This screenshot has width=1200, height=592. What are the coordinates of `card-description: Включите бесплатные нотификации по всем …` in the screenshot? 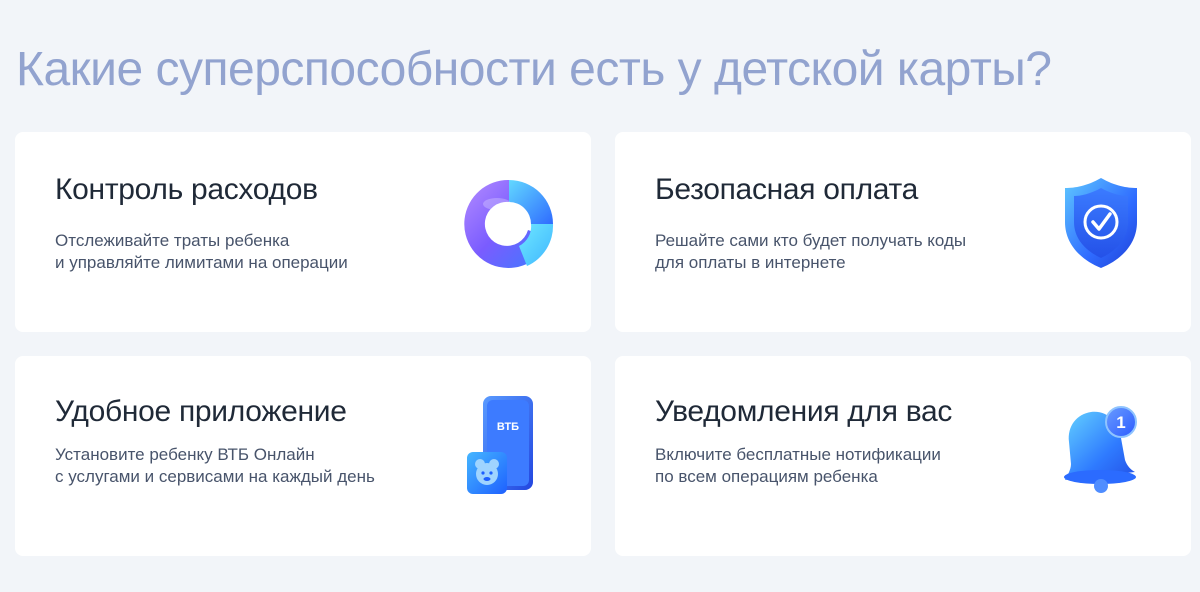 It's located at (798, 466).